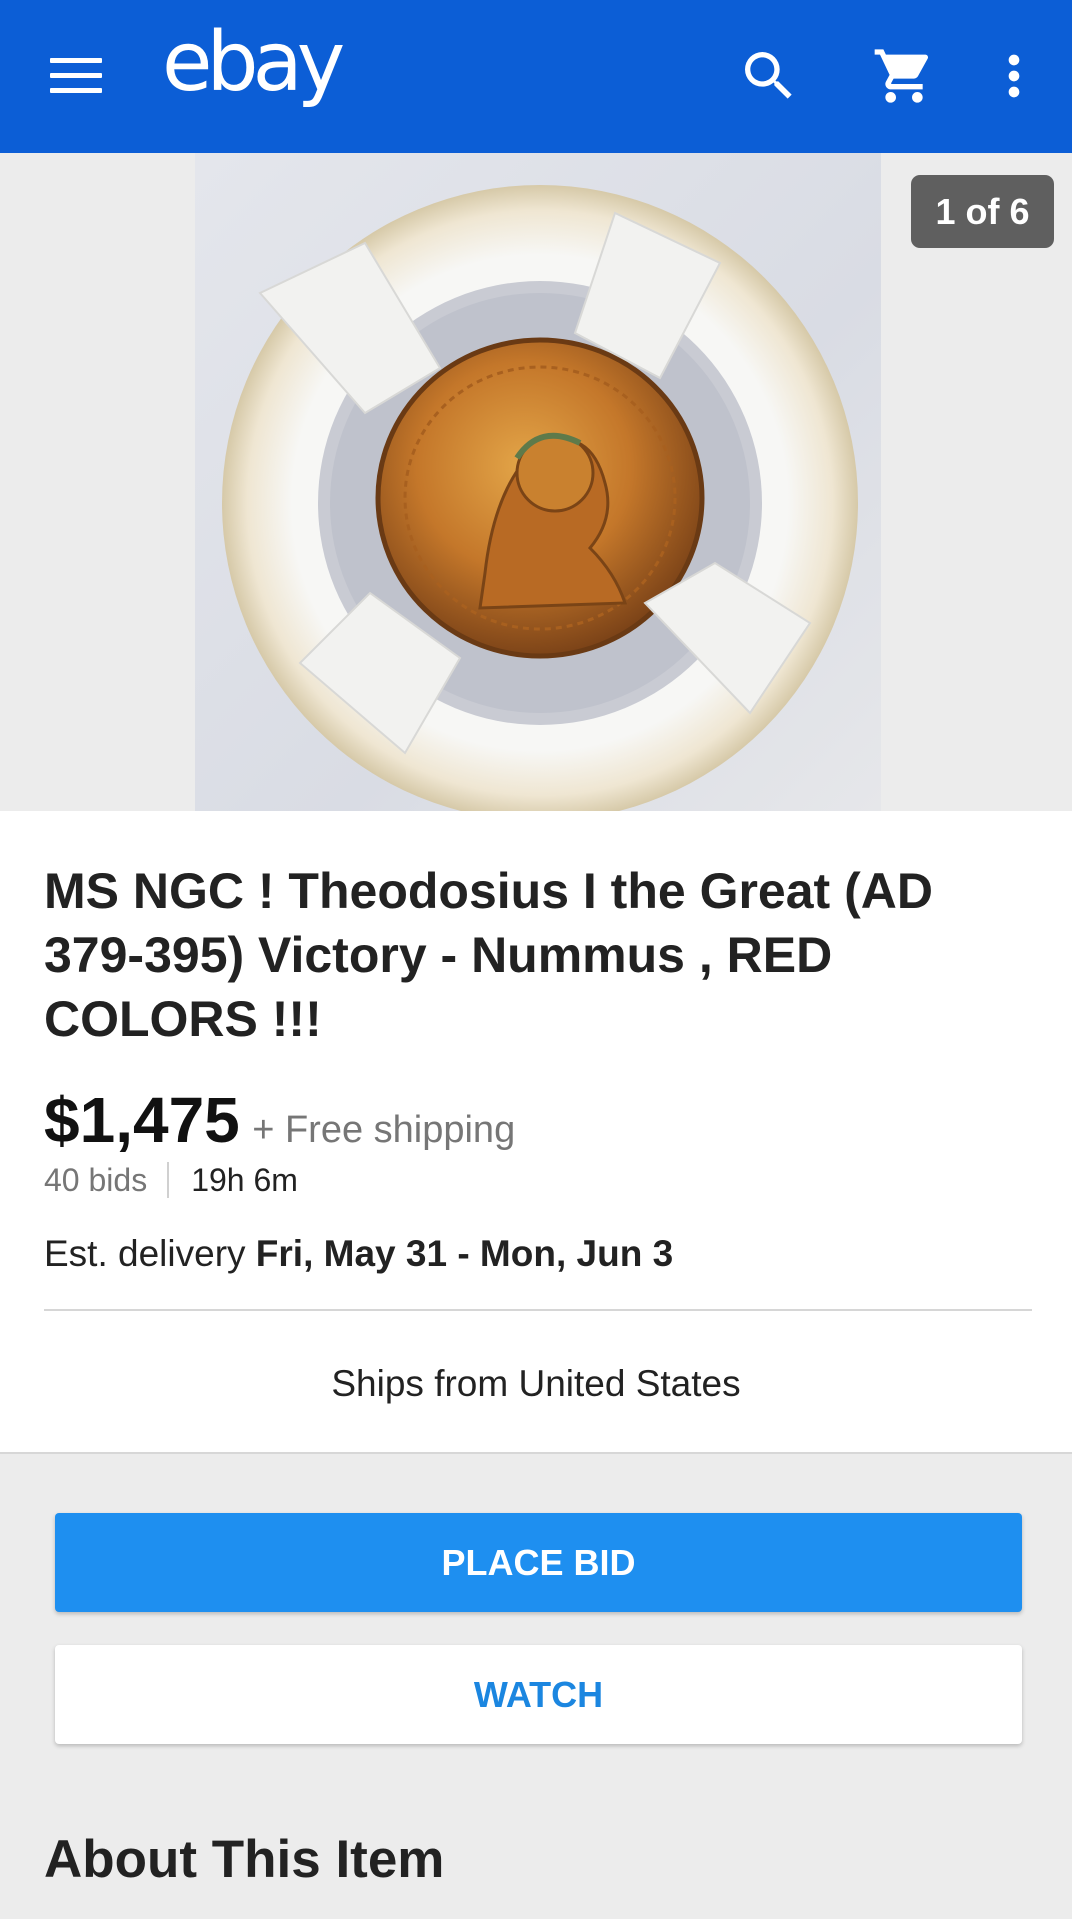 This screenshot has height=1919, width=1072. Describe the element at coordinates (244, 1859) in the screenshot. I see `about-section-heading: About This Item` at that location.